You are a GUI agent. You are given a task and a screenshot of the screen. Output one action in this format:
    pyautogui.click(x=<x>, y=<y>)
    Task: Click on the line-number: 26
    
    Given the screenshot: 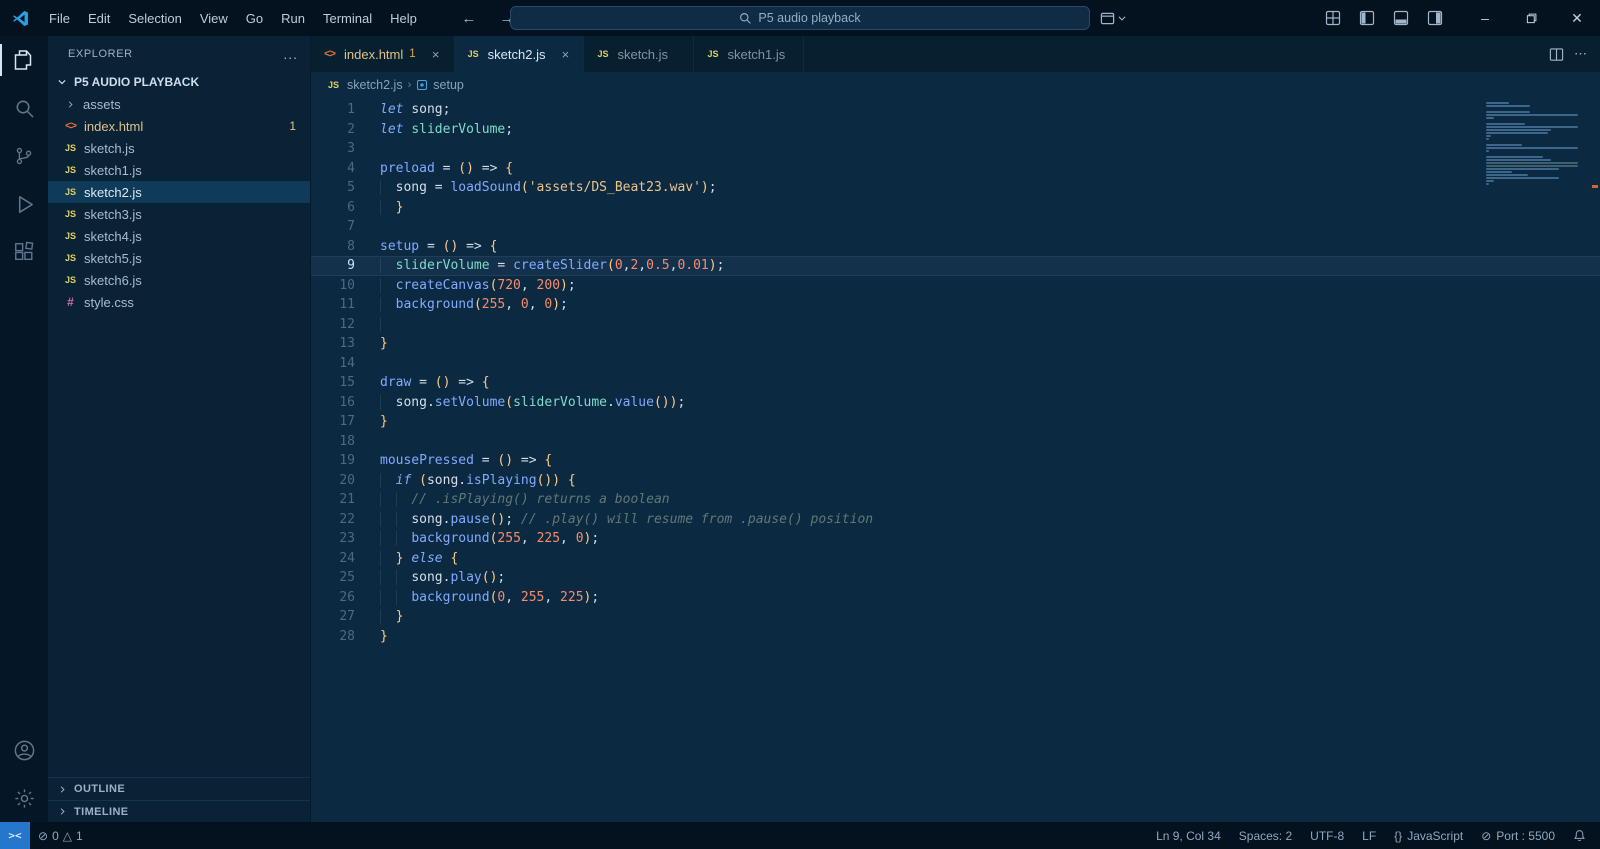 What is the action you would take?
    pyautogui.click(x=333, y=598)
    